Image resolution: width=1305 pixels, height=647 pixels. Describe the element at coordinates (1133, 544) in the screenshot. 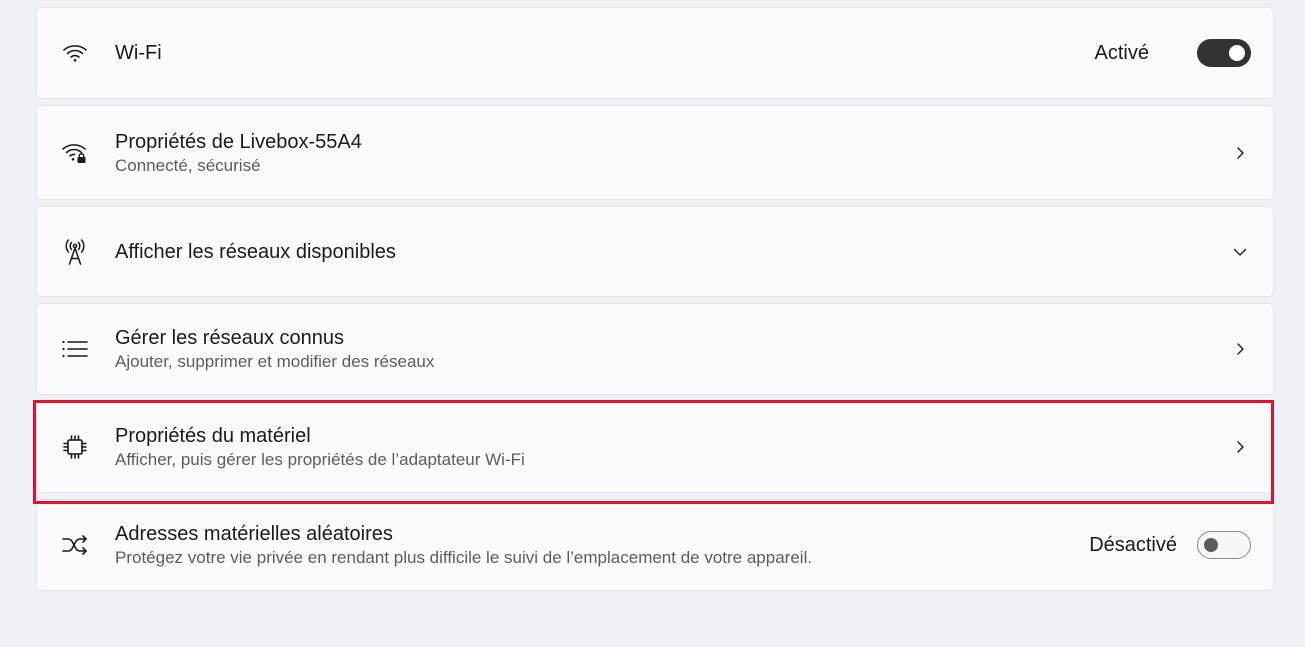

I see `random-addresses-state-label: Désactivé` at that location.